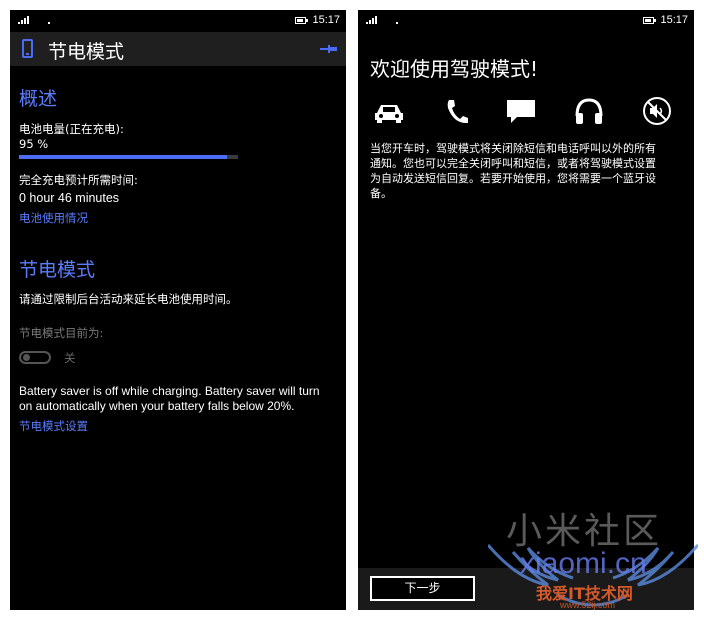 Image resolution: width=704 pixels, height=620 pixels. I want to click on battery-saver-settings-link: 节电模式设置, so click(53, 426).